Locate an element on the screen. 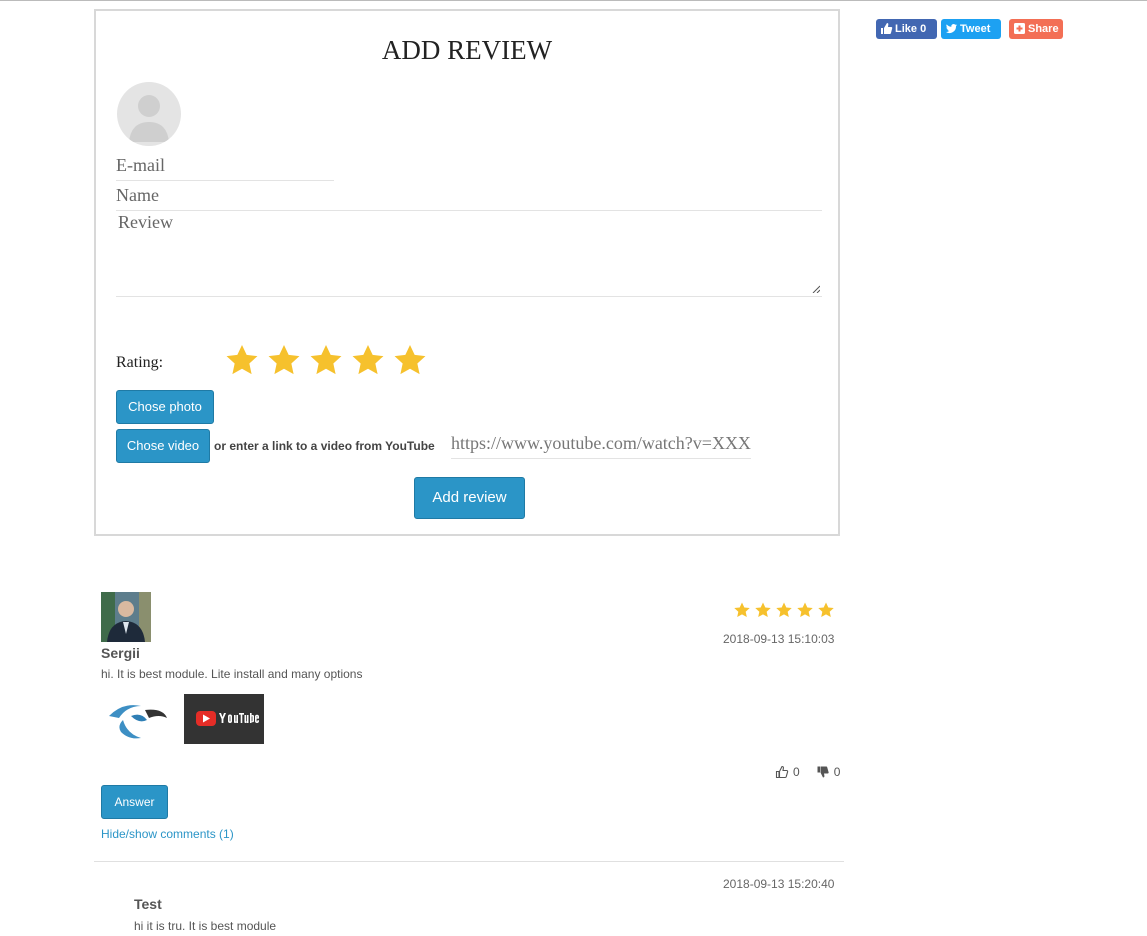 Image resolution: width=1147 pixels, height=936 pixels. tweet-label: Tweet is located at coordinates (975, 29).